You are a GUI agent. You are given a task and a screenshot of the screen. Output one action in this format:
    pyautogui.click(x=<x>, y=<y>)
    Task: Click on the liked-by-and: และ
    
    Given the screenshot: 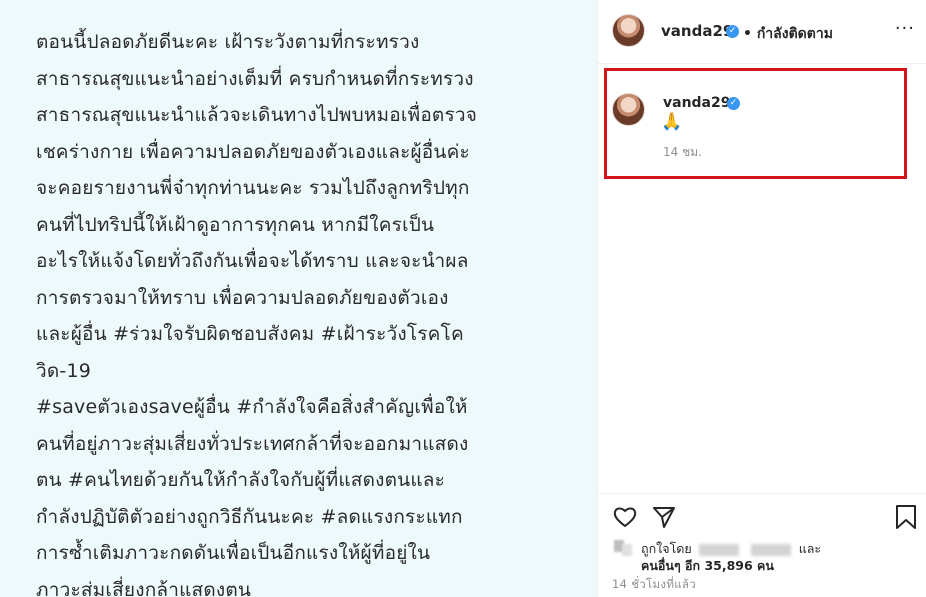 What is the action you would take?
    pyautogui.click(x=810, y=548)
    